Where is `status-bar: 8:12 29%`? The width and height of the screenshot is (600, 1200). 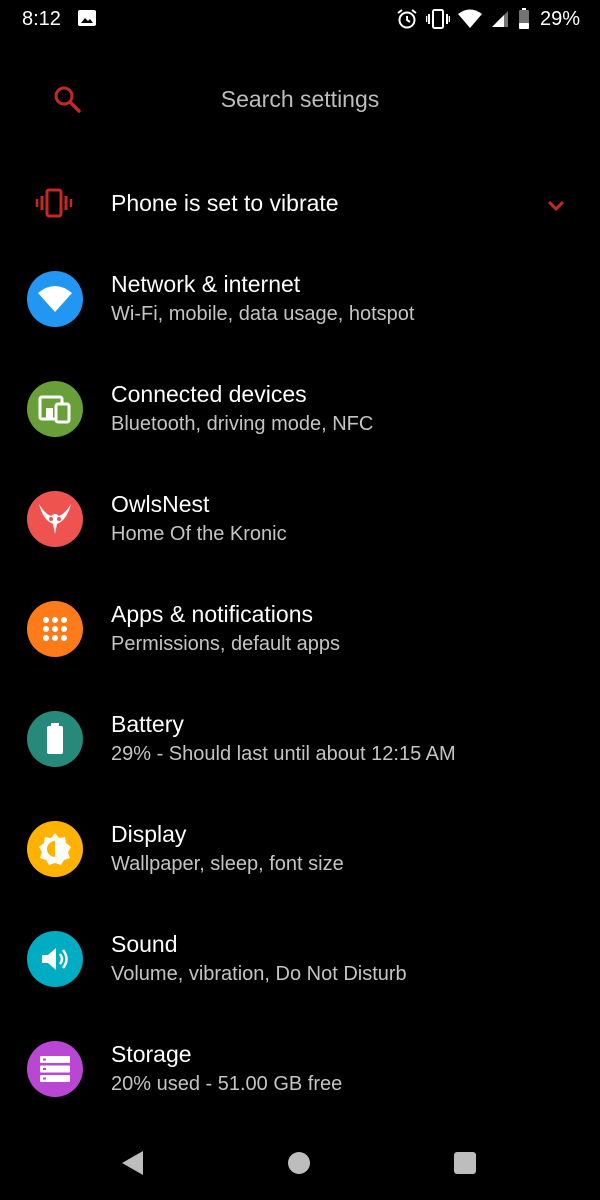
status-bar: 8:12 29% is located at coordinates (300, 19).